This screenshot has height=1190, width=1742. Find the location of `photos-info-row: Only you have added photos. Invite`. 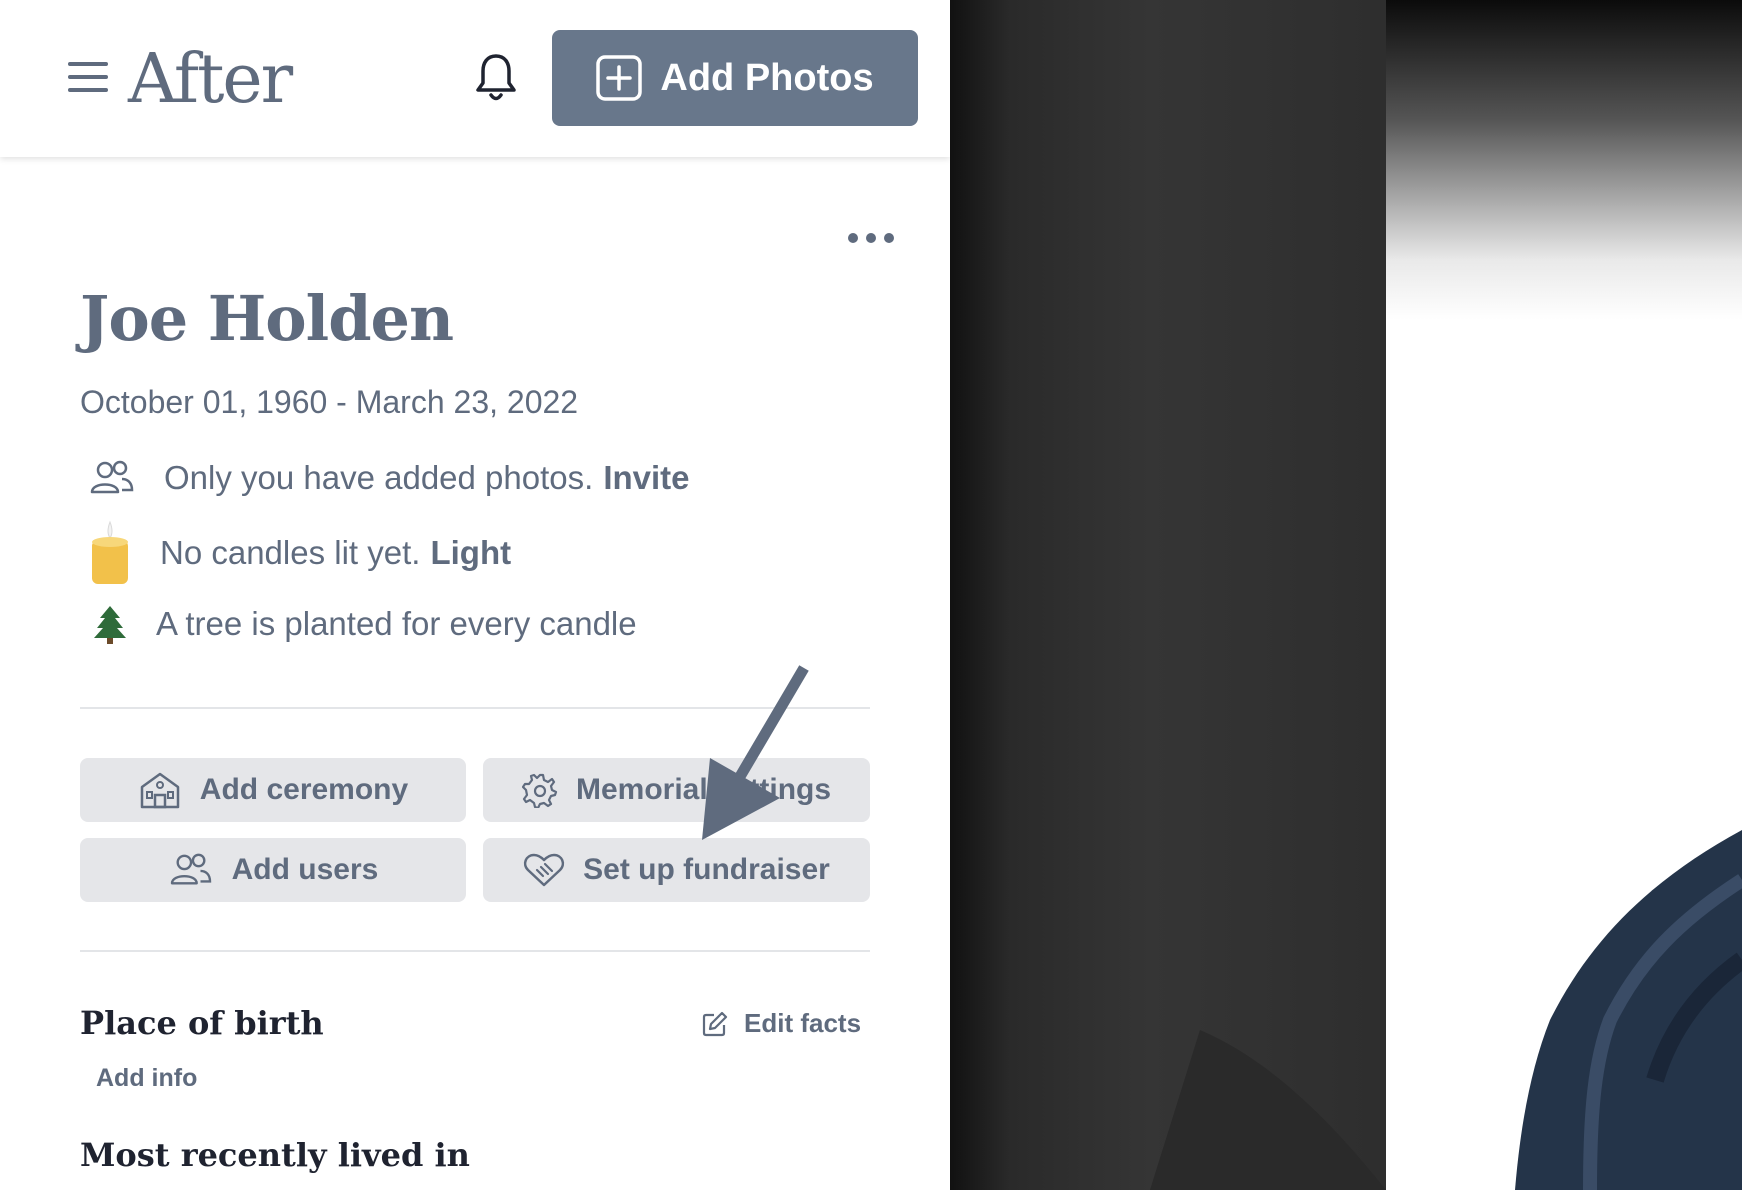

photos-info-row: Only you have added photos. Invite is located at coordinates (385, 478).